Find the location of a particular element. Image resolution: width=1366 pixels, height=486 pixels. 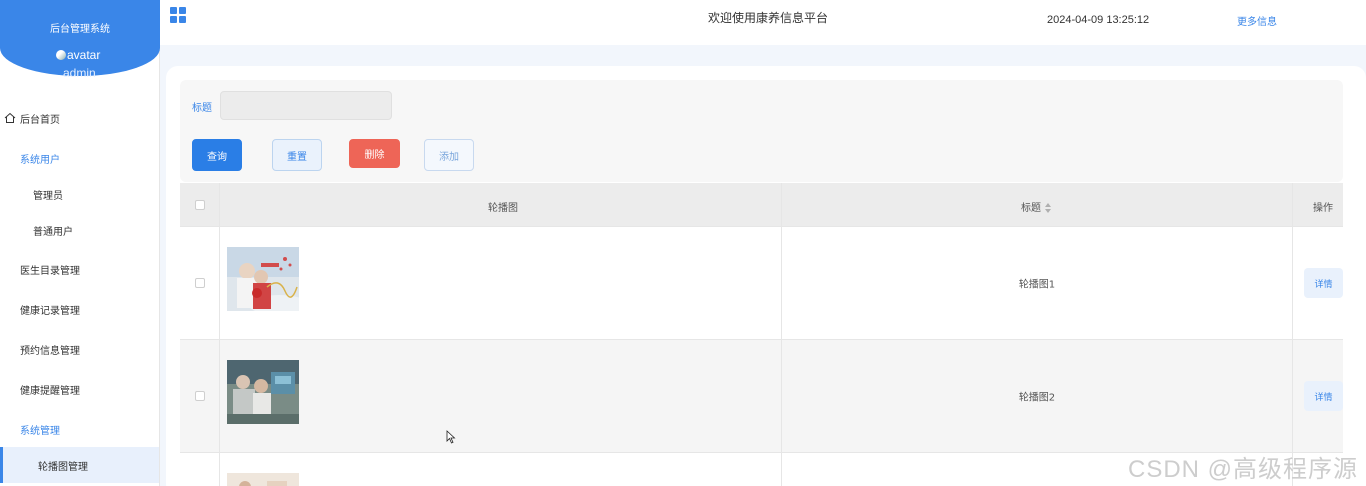

select-all-checkbox is located at coordinates (200, 205).